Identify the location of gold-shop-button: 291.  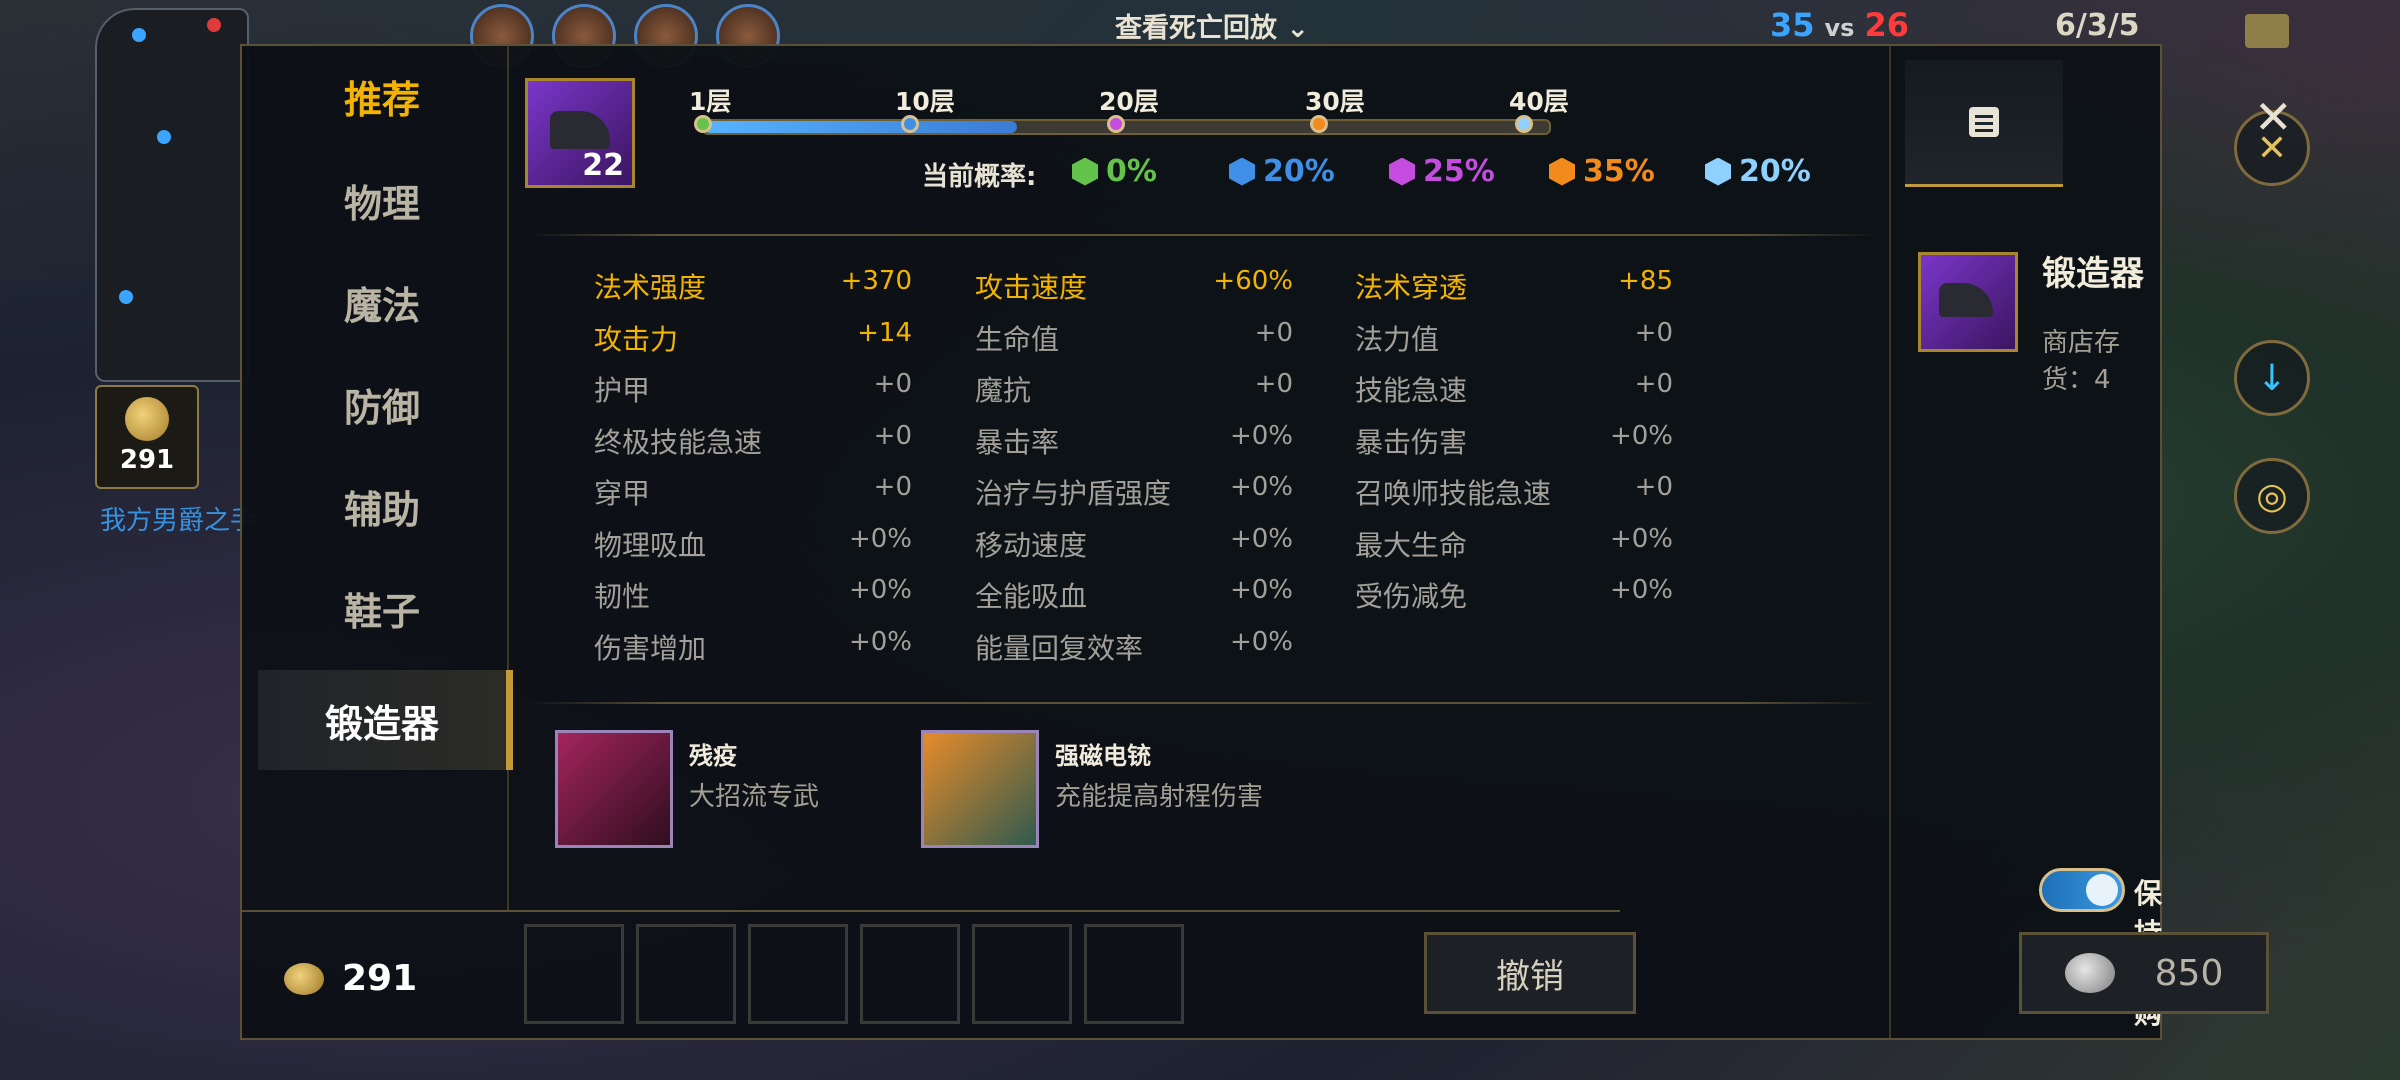
(147, 437).